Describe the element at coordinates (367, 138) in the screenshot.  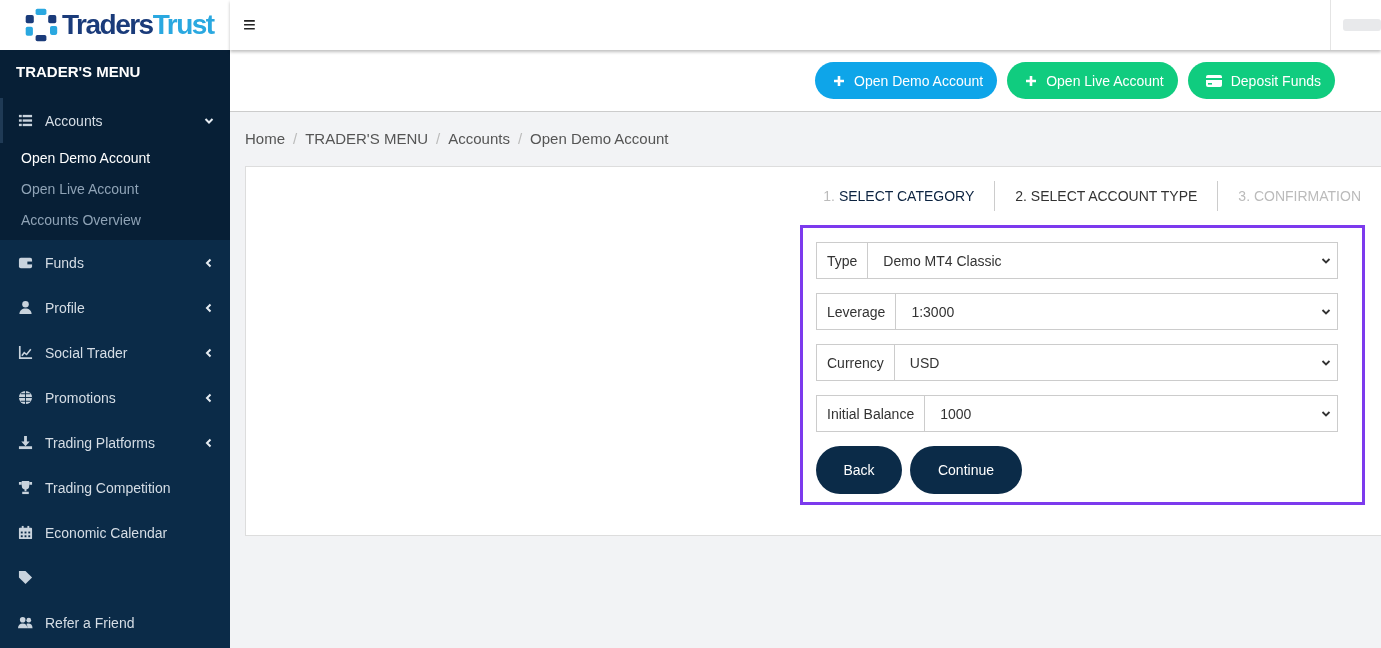
I see `breadcrumb-item: TRADER'S MENU` at that location.